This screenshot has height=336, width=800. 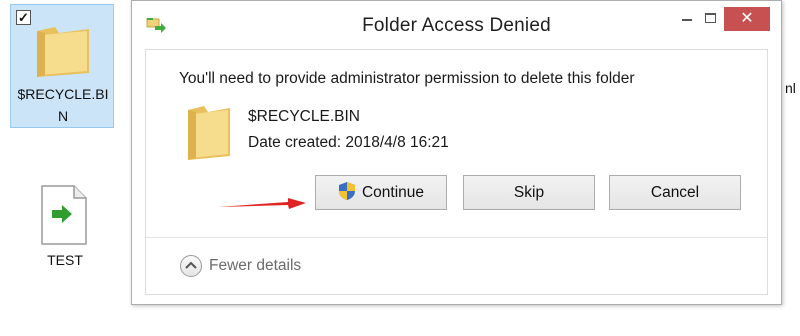 I want to click on checkbox-icon: ✓, so click(x=23, y=17).